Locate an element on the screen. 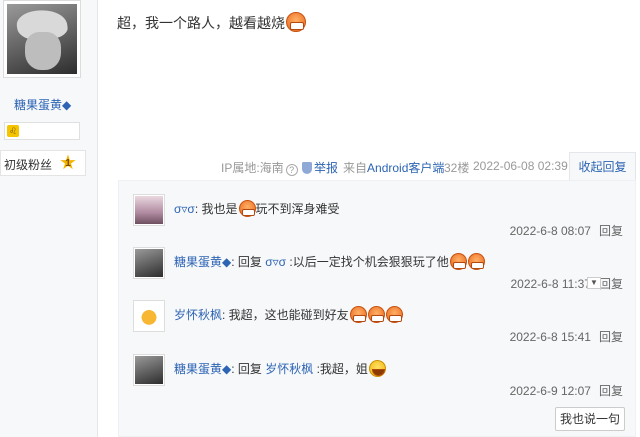 The height and width of the screenshot is (437, 640). reply-username: σ▿σ is located at coordinates (184, 209).